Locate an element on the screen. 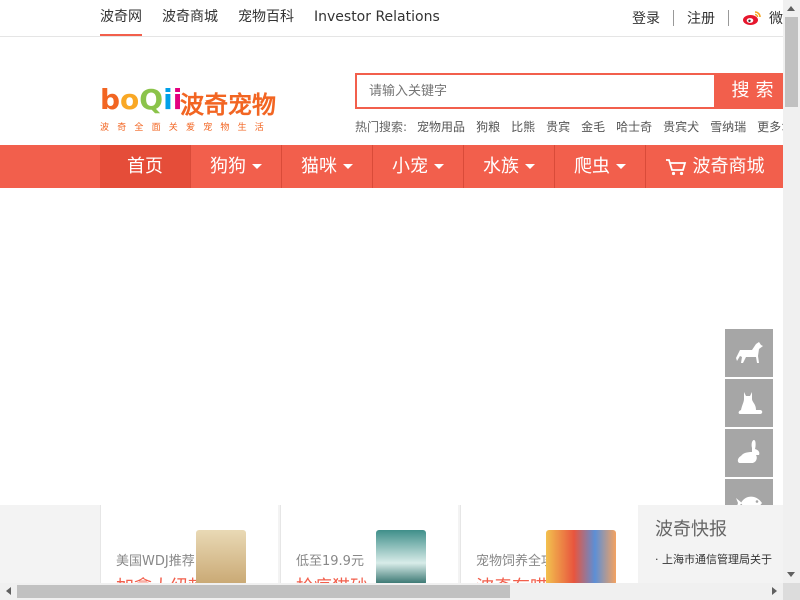 This screenshot has height=600, width=800. hot-search-label: 热门搜索: is located at coordinates (381, 127).